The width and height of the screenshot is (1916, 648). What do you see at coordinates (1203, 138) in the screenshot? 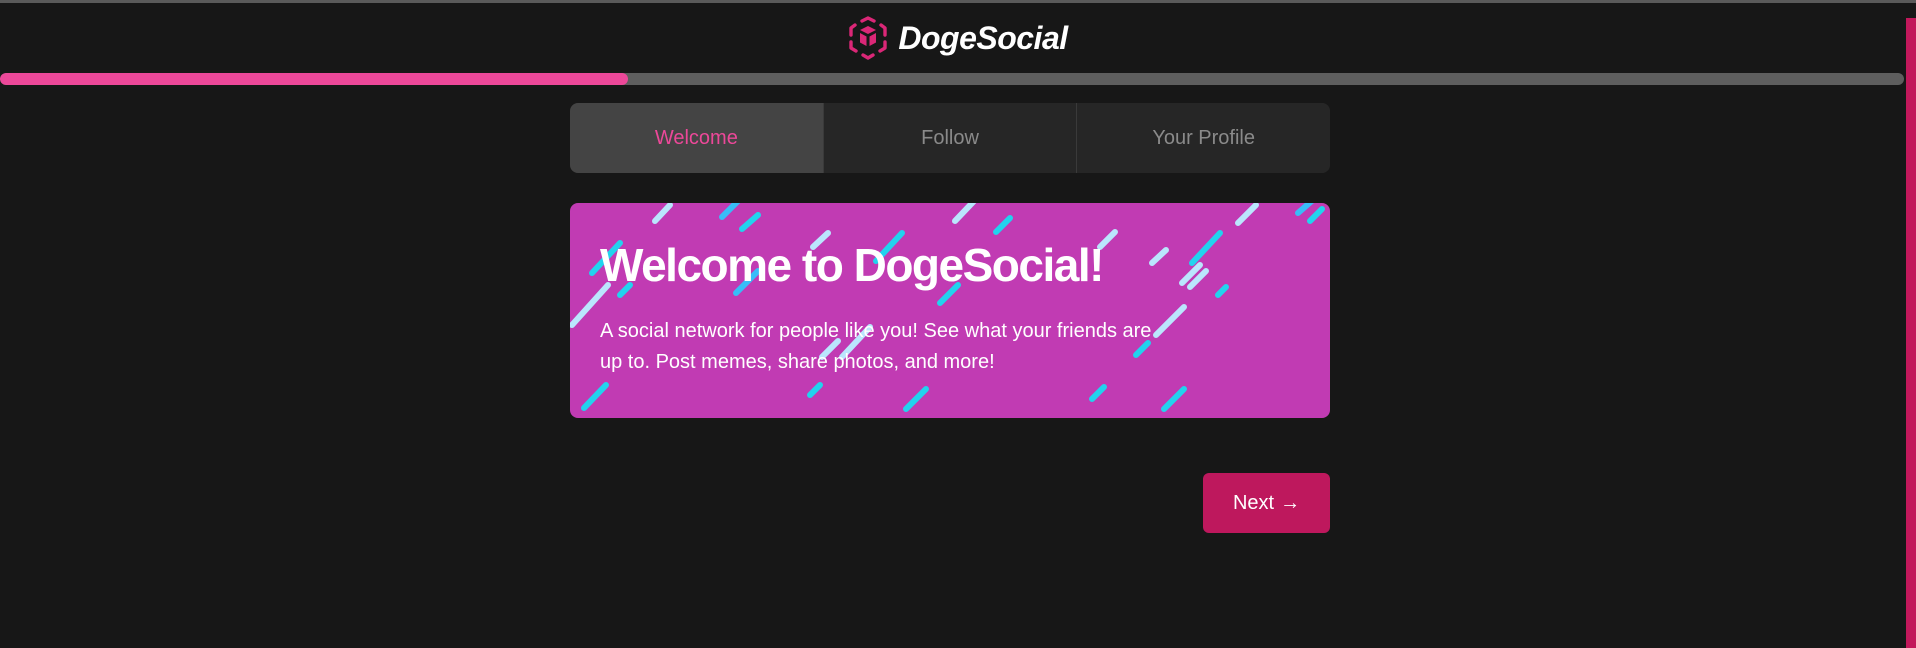
I see `tab-your-profile: Your Profile` at bounding box center [1203, 138].